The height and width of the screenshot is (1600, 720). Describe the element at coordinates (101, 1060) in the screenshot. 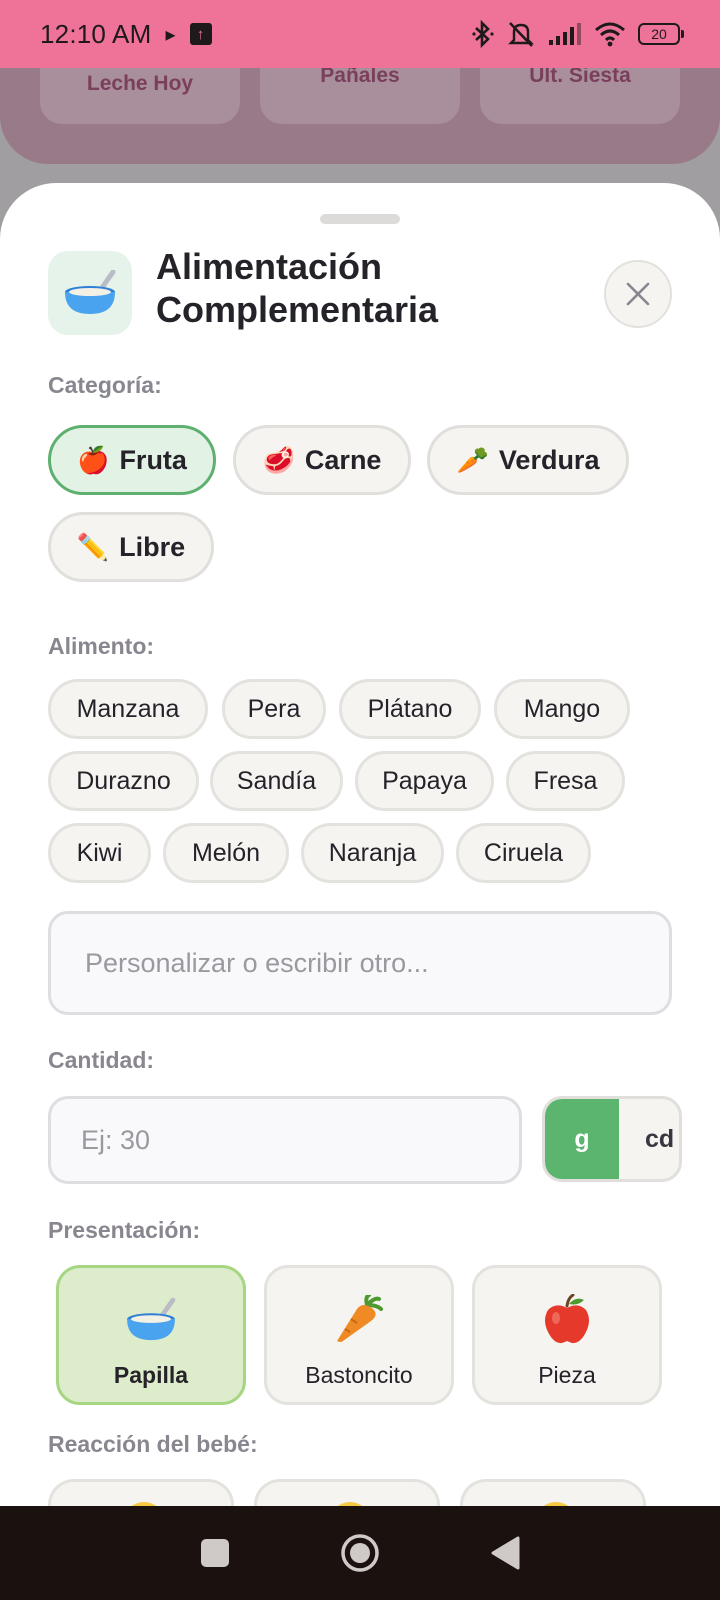

I see `quantity-label: Cantidad:` at that location.